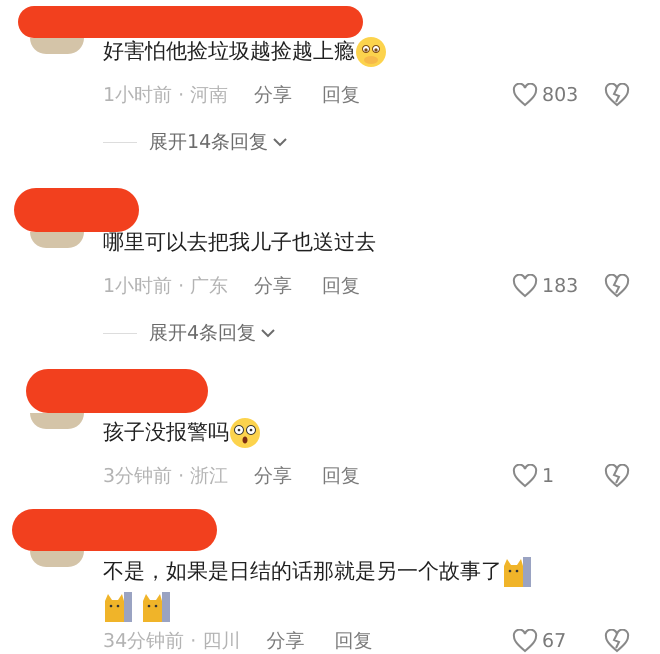 Image resolution: width=660 pixels, height=654 pixels. I want to click on like-count: 67, so click(555, 641).